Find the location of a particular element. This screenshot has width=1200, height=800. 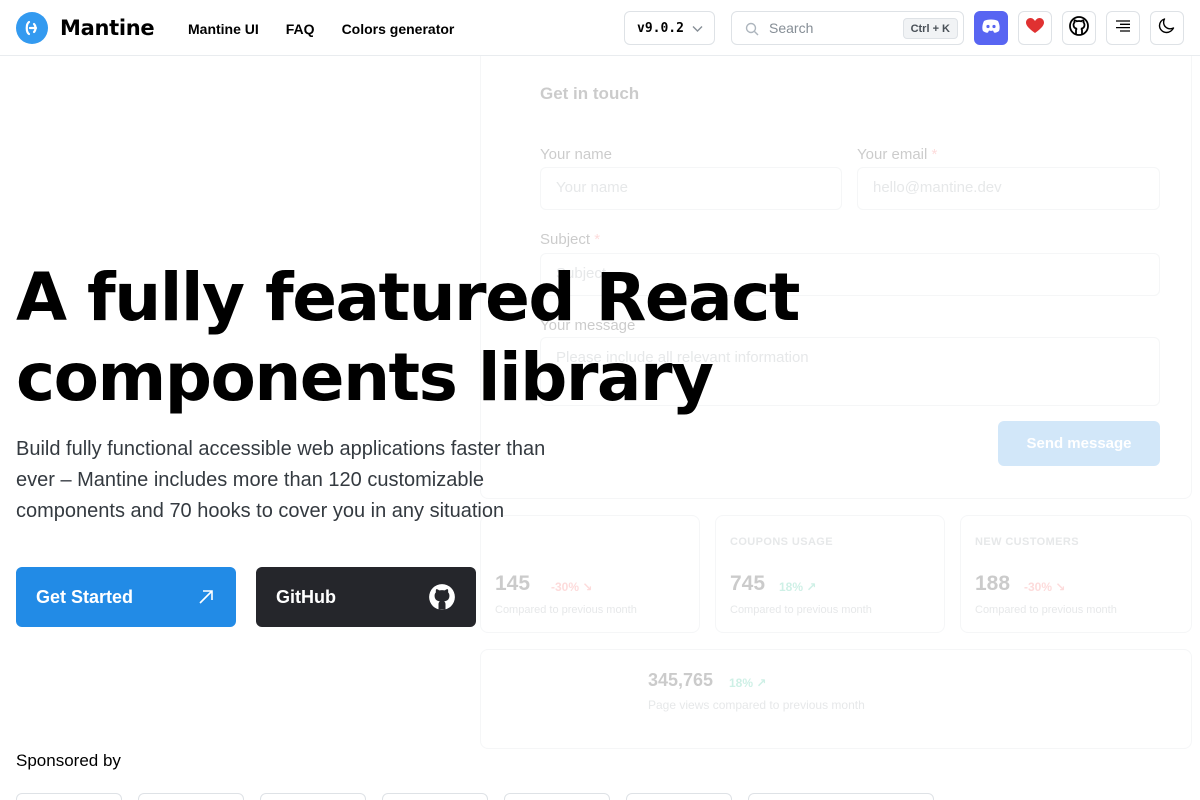

chevron-down-icon is located at coordinates (697, 30).